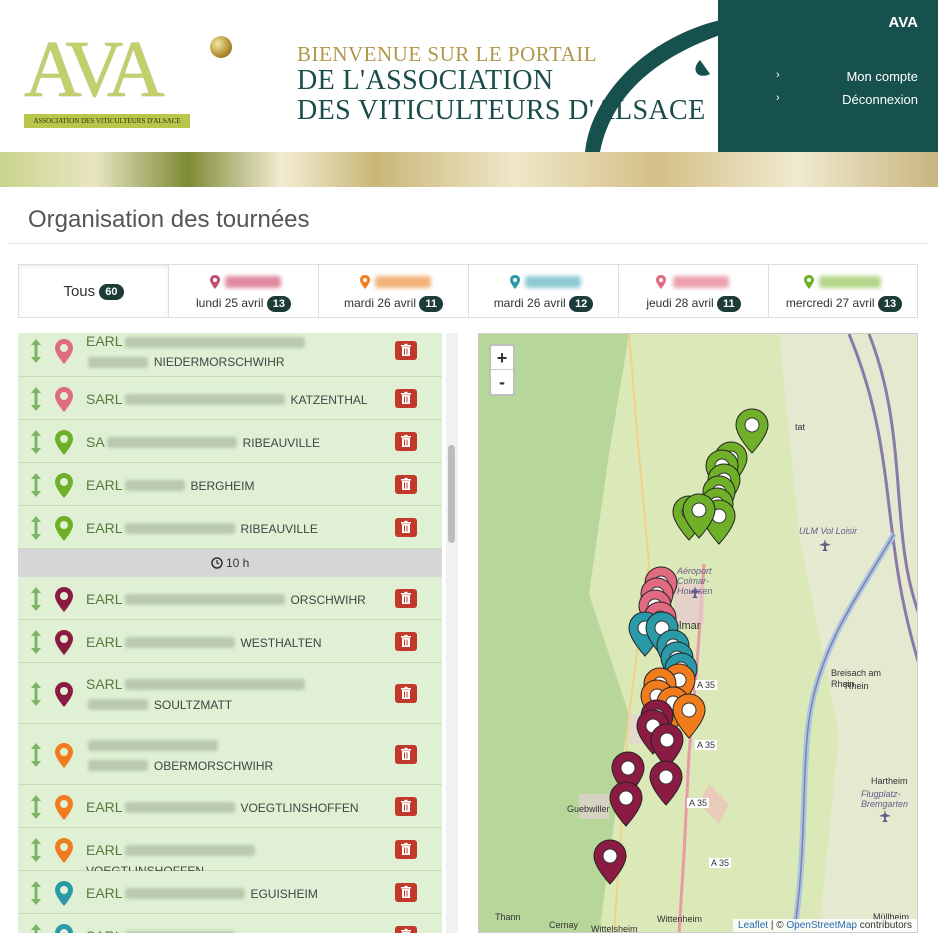  I want to click on map-label: Aéroport Colmar-Houssen, so click(695, 581).